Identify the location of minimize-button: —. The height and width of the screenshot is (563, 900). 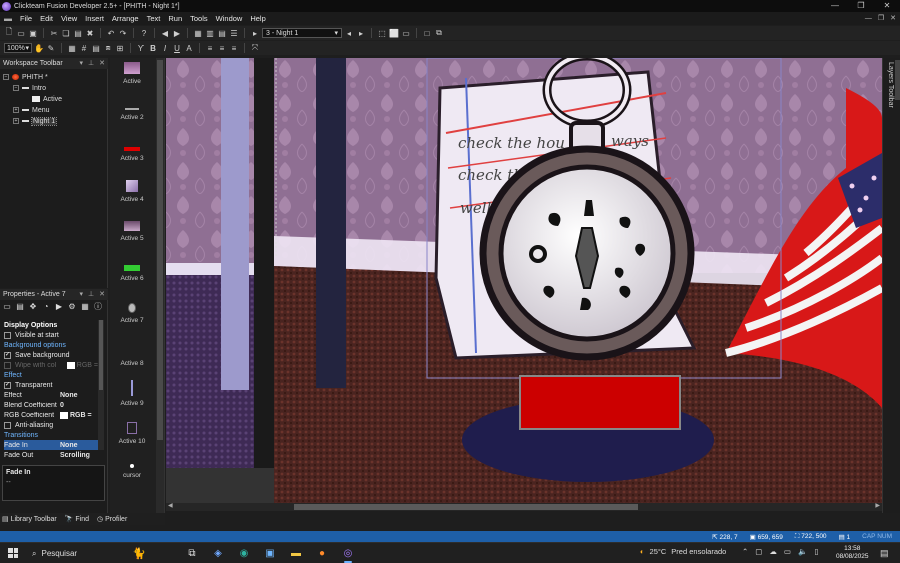
(835, 6).